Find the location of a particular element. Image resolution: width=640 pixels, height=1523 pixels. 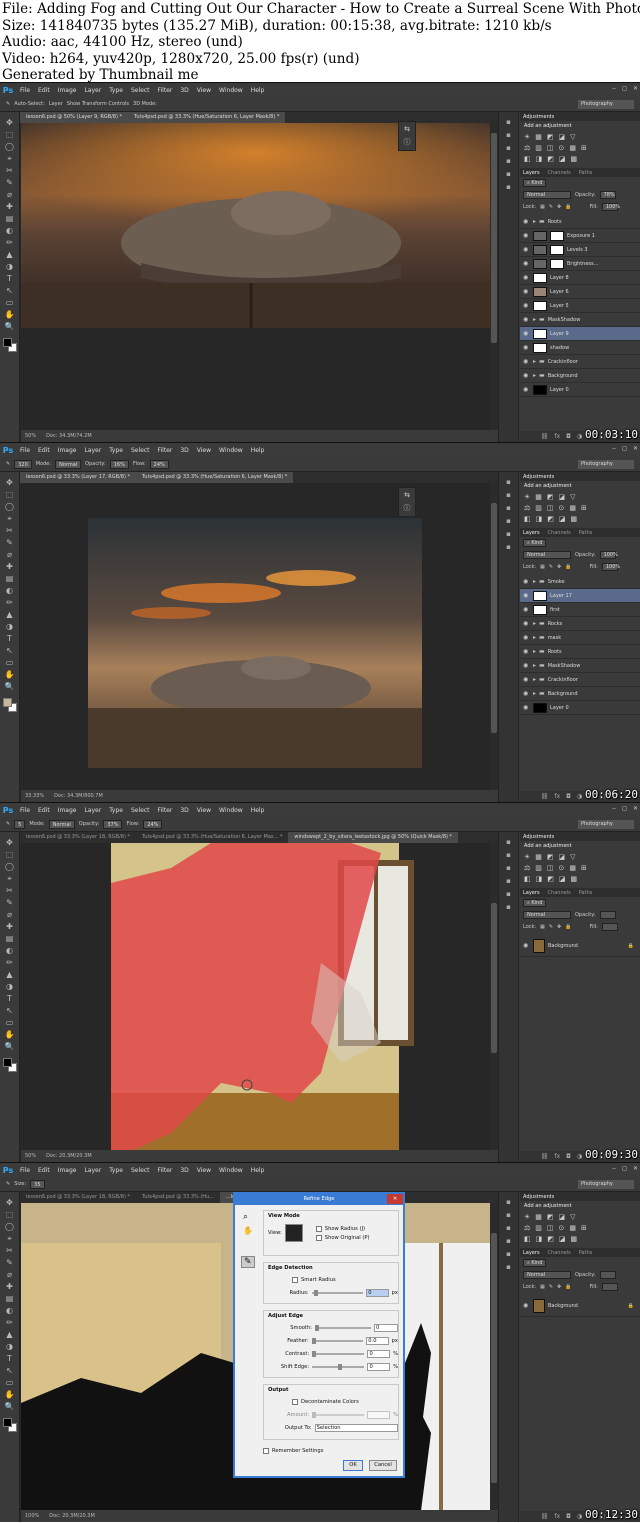

zoom-icon: ⌕ is located at coordinates (245, 1217).